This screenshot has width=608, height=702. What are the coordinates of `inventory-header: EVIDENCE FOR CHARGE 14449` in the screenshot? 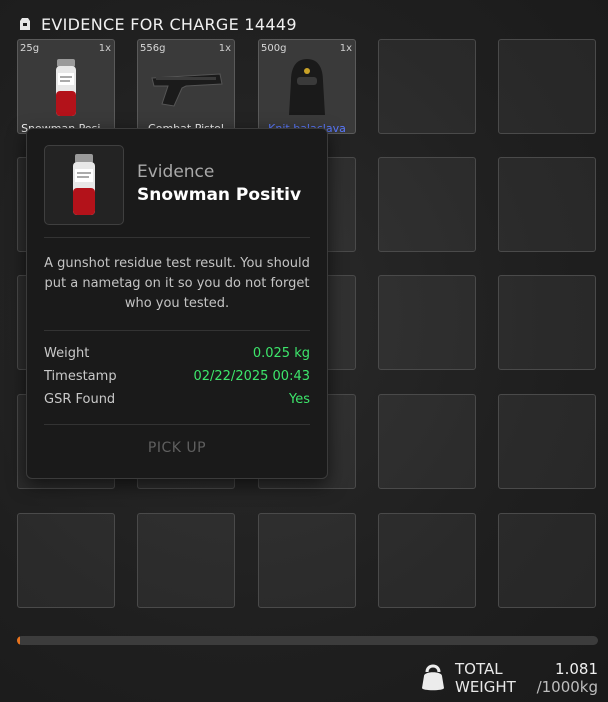 It's located at (157, 24).